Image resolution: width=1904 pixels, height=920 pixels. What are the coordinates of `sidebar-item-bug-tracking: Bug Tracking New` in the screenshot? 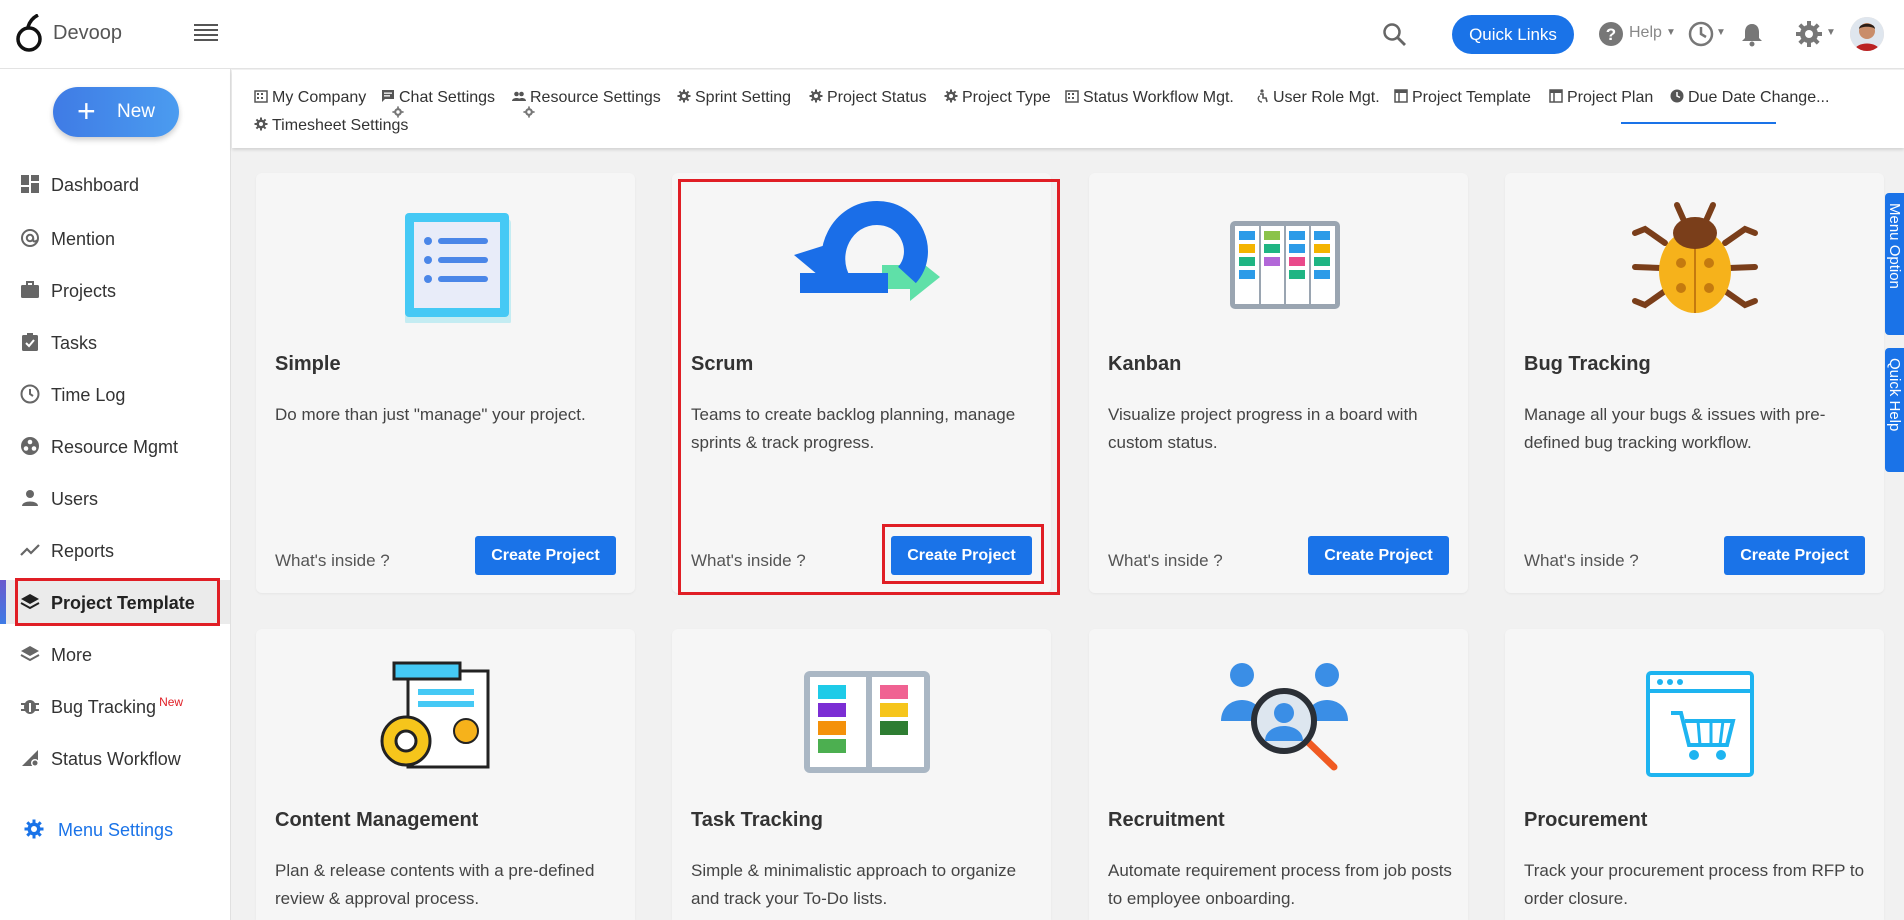 It's located at (115, 706).